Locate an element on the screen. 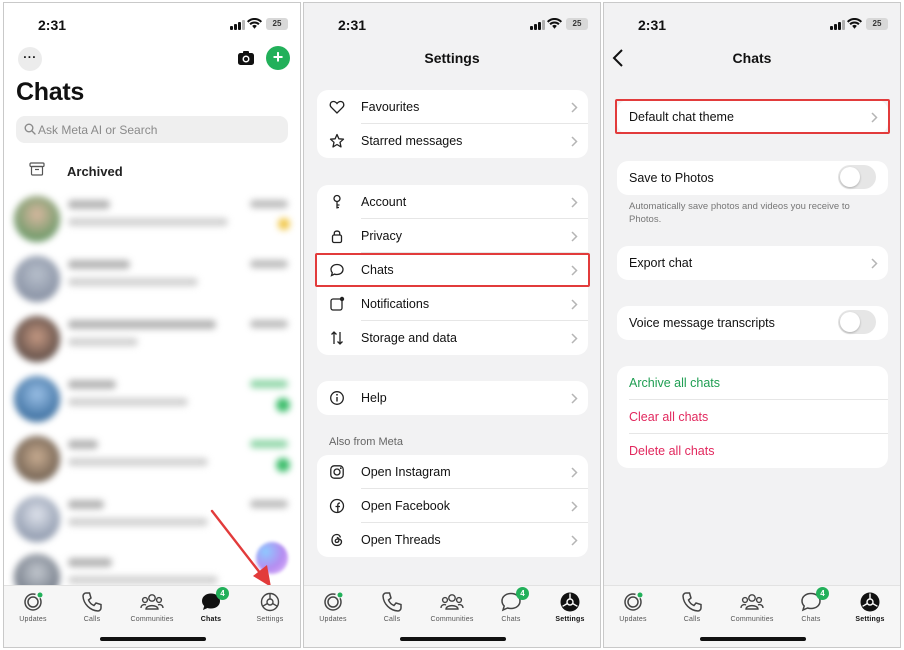 The image size is (904, 650). voice-transcripts-row: Voice message transcripts is located at coordinates (752, 323).